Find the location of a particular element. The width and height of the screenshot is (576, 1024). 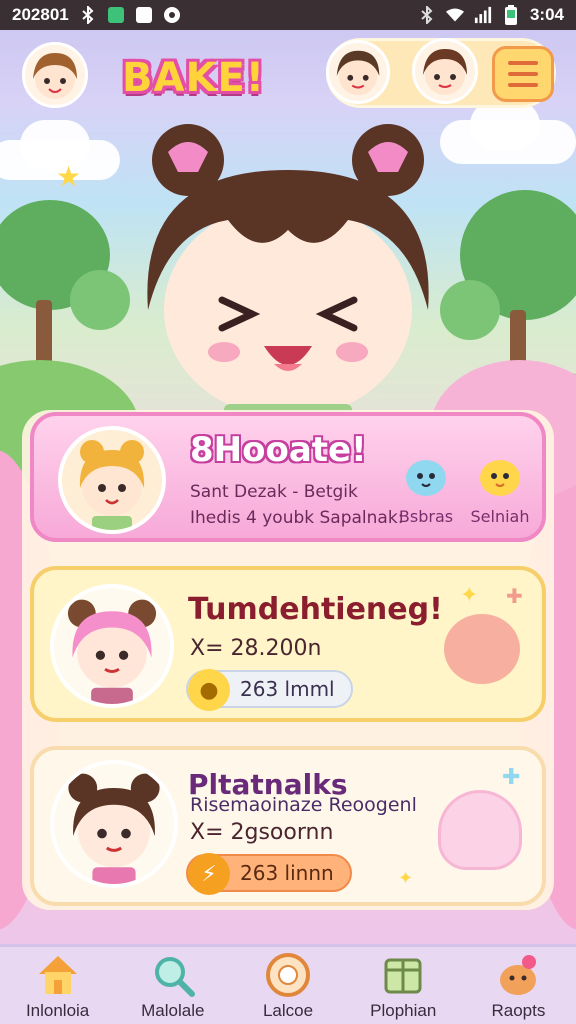

boy-face-icon is located at coordinates (358, 73).